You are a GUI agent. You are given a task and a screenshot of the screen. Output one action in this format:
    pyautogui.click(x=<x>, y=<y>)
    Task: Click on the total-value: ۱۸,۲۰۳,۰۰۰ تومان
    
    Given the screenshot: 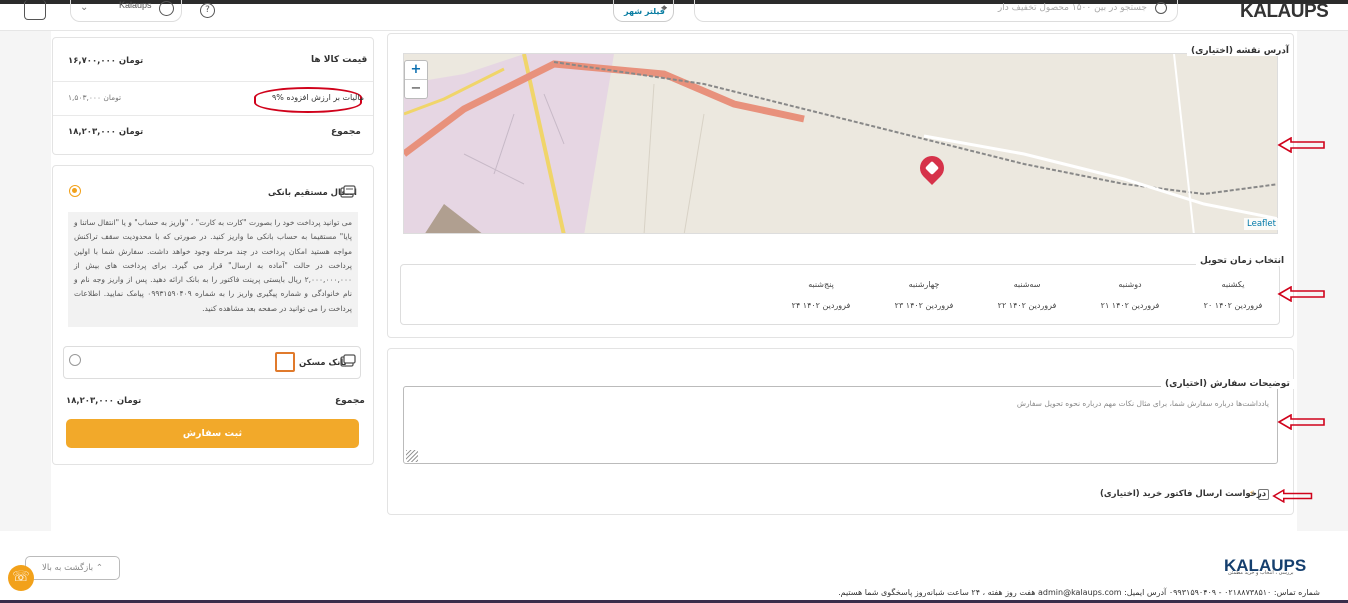 What is the action you would take?
    pyautogui.click(x=106, y=132)
    